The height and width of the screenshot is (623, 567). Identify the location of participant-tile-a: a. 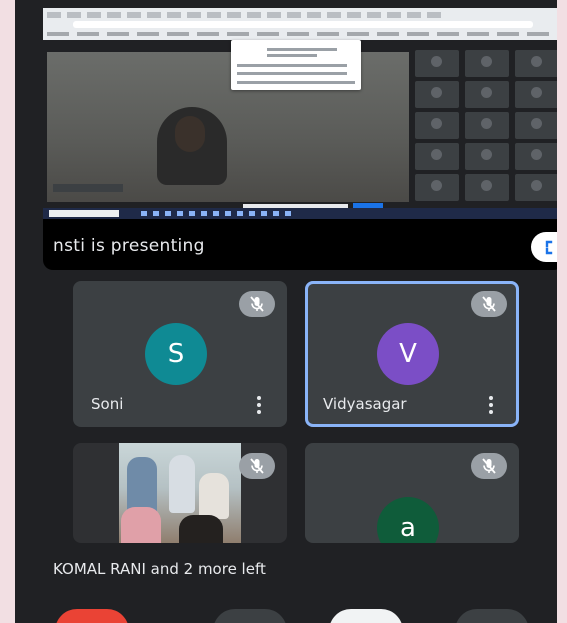
(412, 493).